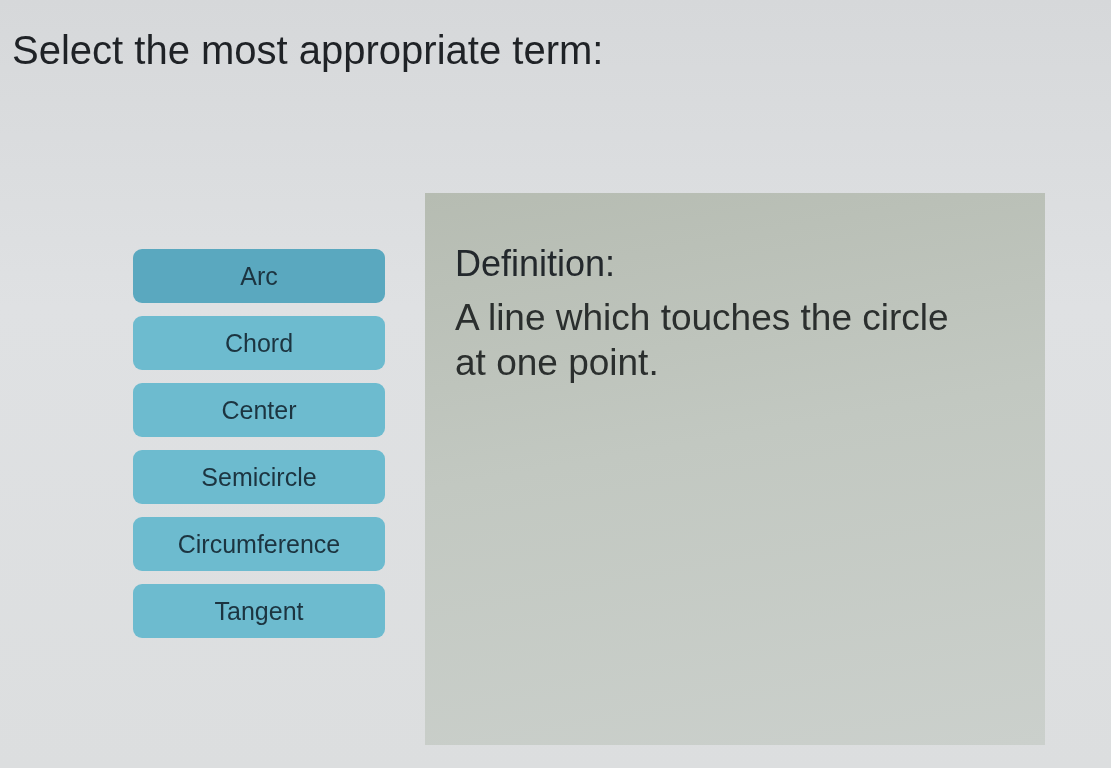 Image resolution: width=1111 pixels, height=768 pixels. What do you see at coordinates (259, 343) in the screenshot?
I see `term-button: Chord` at bounding box center [259, 343].